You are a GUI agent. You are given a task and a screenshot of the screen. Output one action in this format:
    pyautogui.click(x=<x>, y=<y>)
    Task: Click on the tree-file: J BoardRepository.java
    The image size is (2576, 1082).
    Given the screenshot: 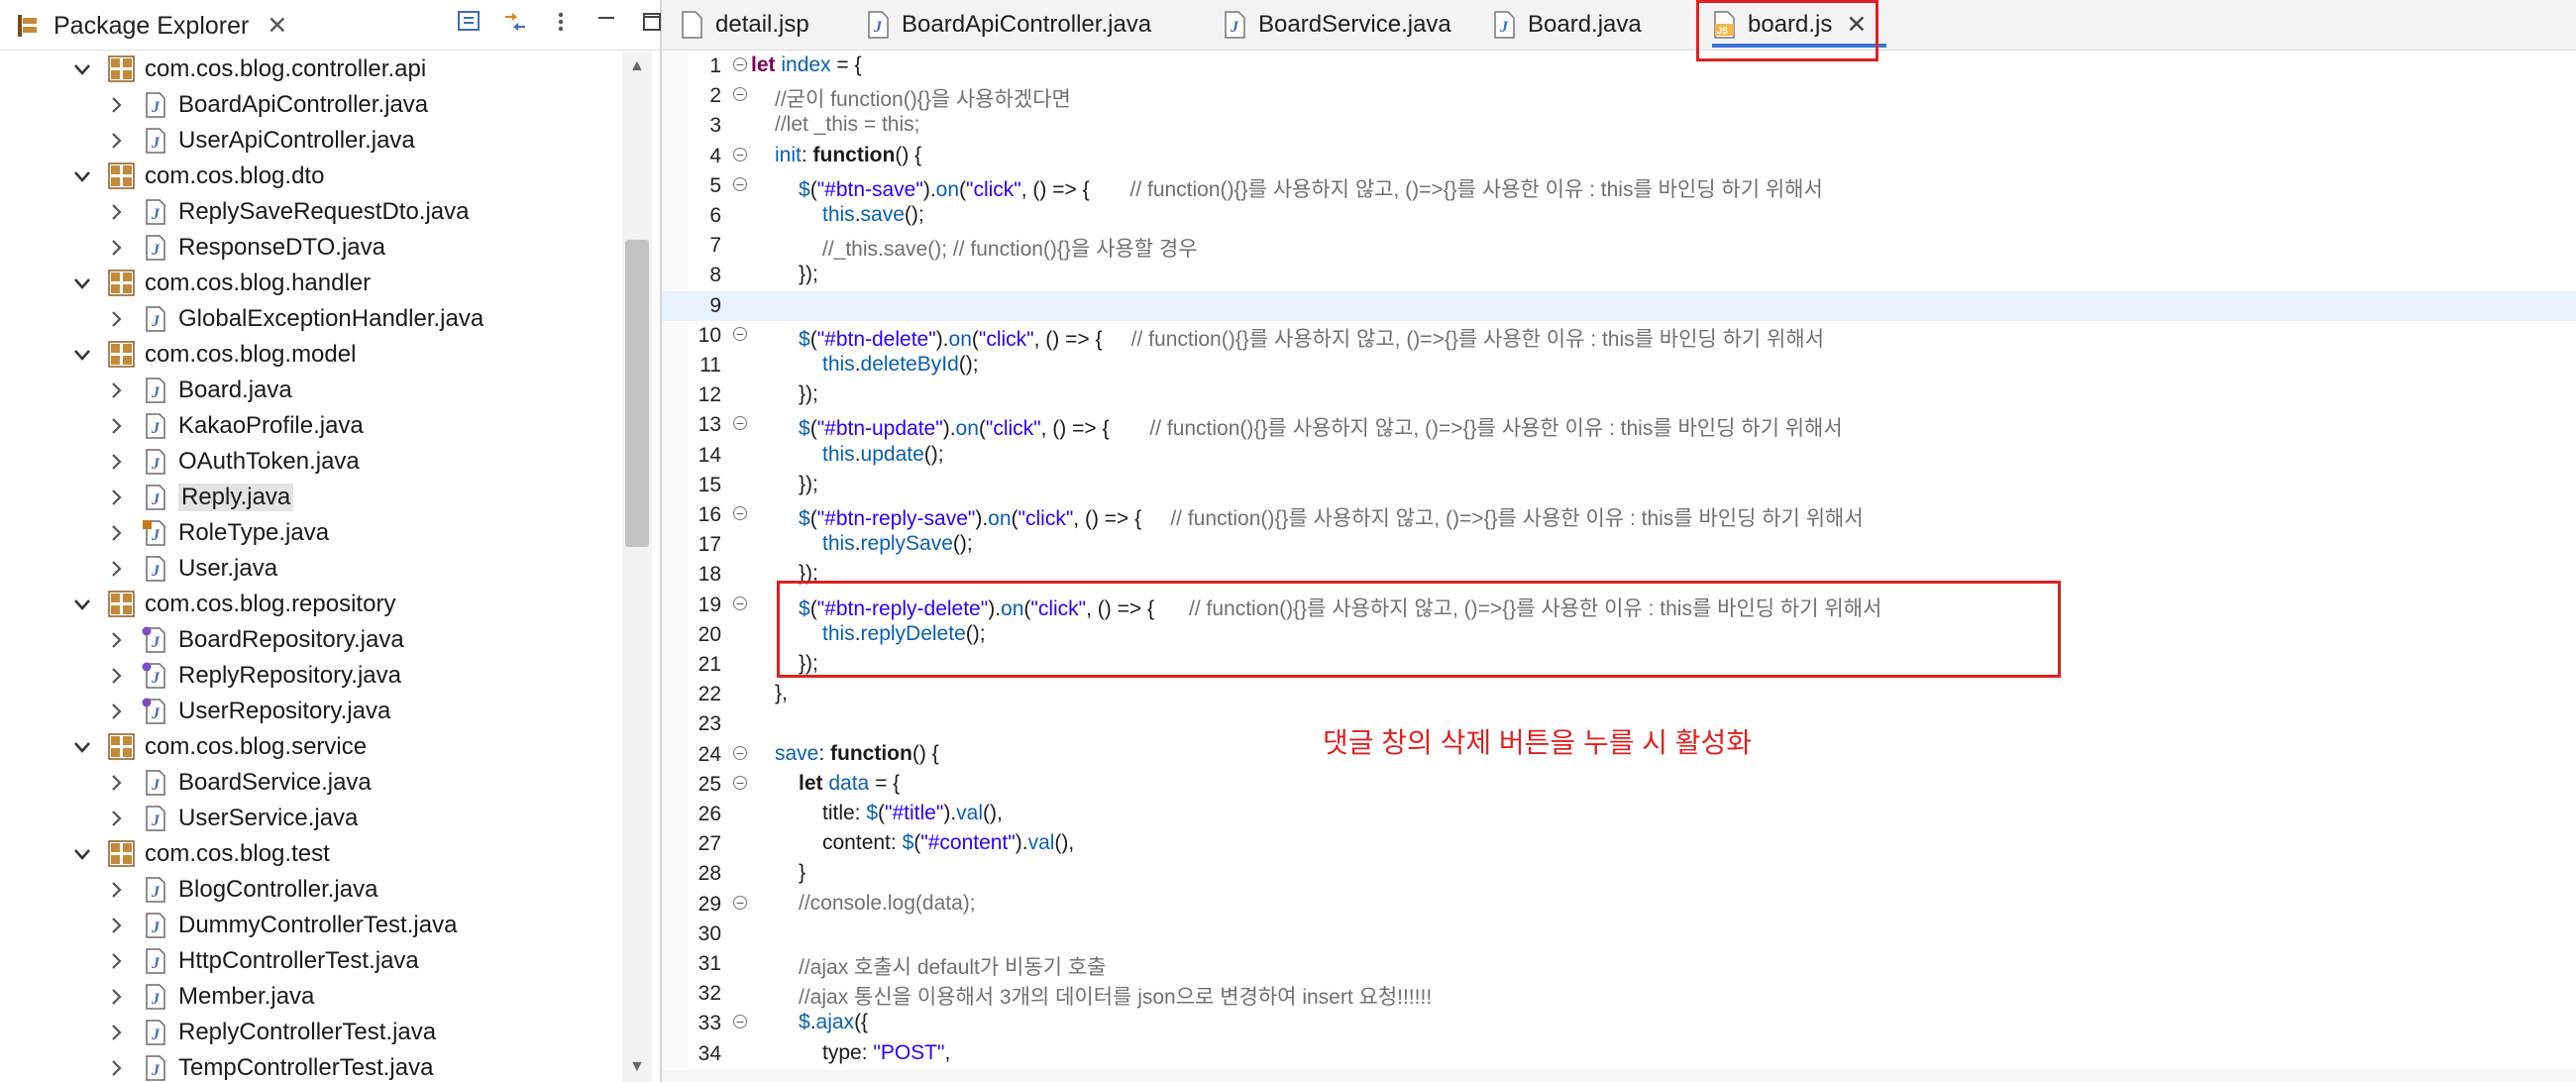 What is the action you would take?
    pyautogui.click(x=254, y=640)
    